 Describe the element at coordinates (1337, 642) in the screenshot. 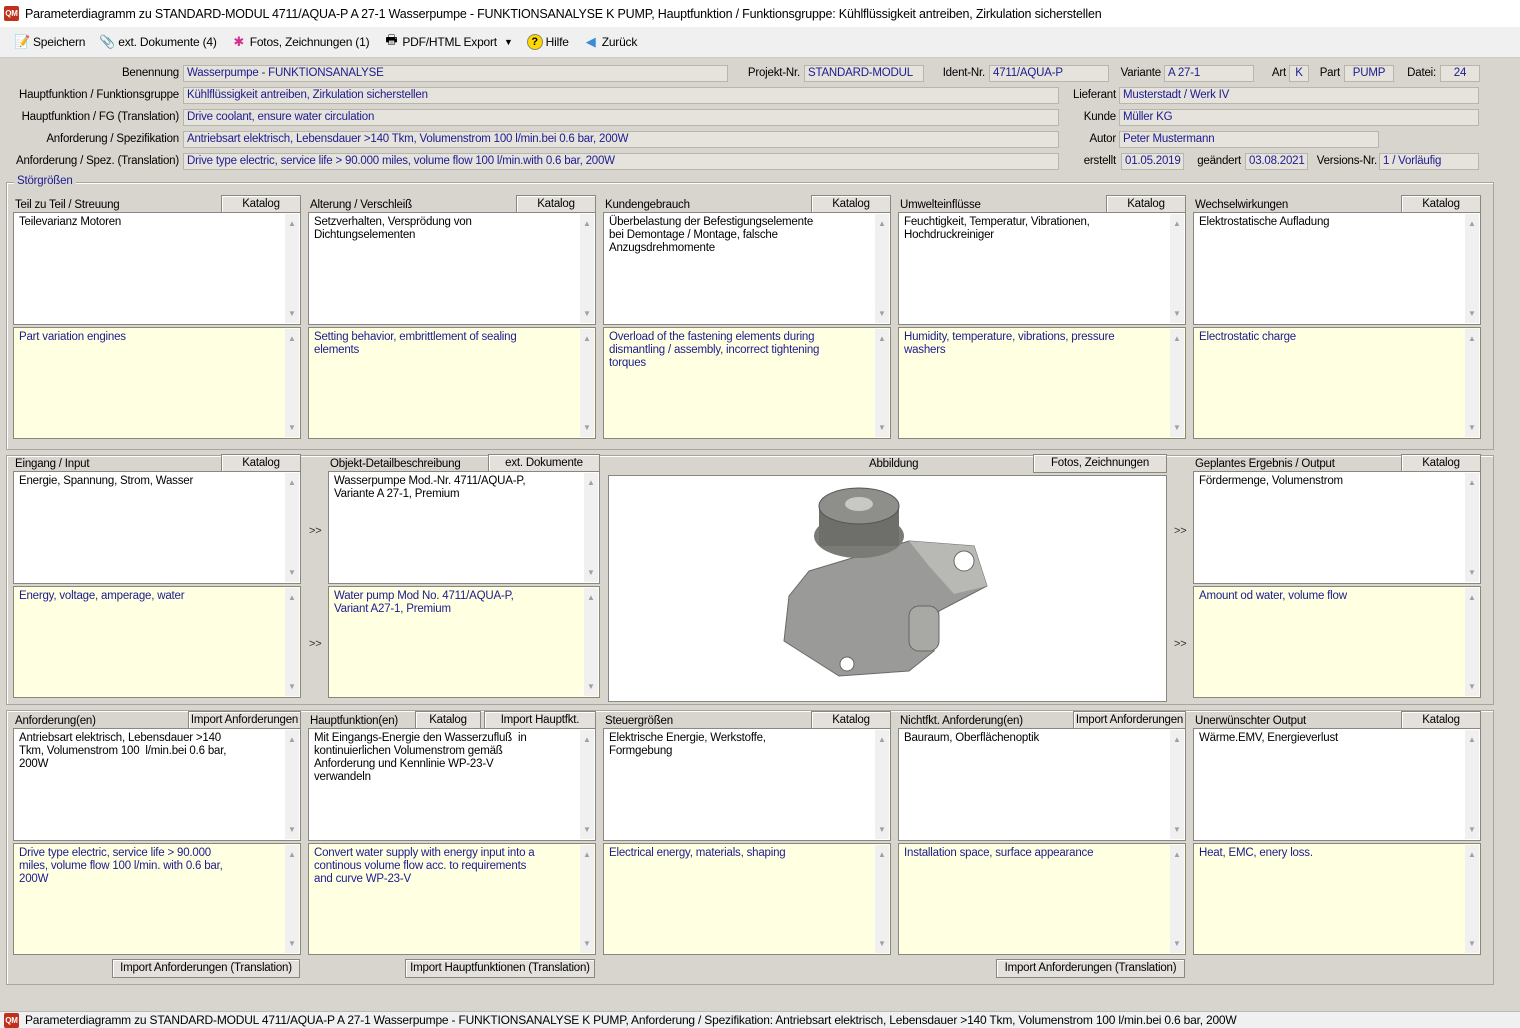

I see `output-panel-en-textarea: Amount od water, volume flow ▲ ▼` at that location.